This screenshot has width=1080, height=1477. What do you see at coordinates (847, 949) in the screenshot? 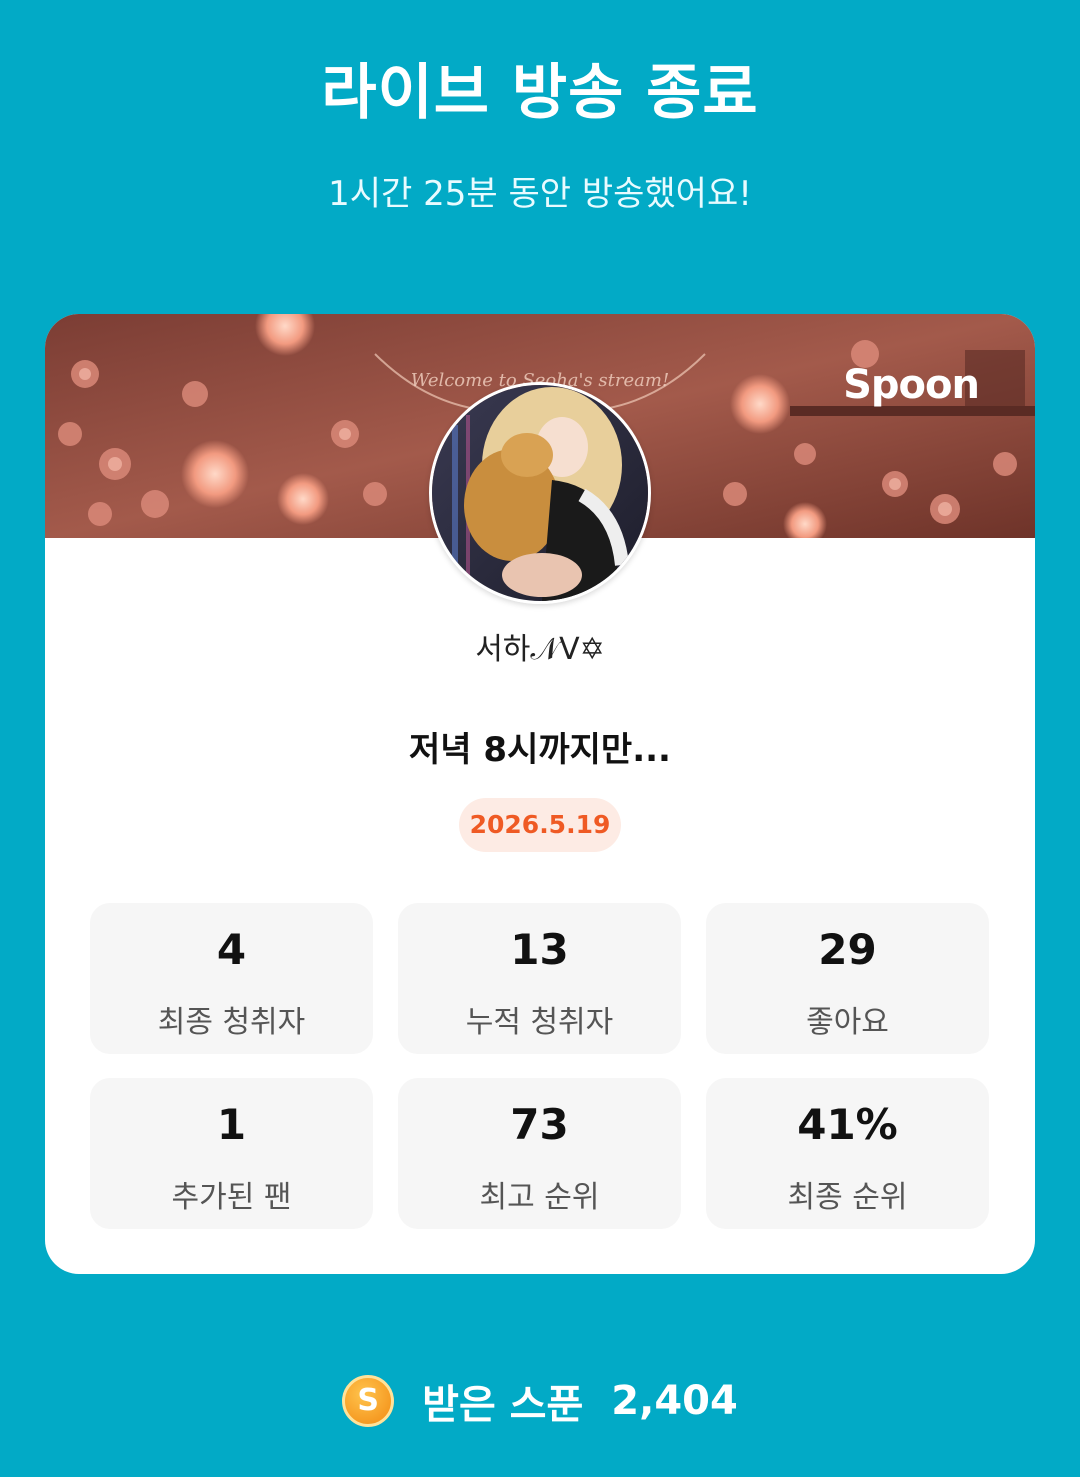
I see `stat-value: 29` at bounding box center [847, 949].